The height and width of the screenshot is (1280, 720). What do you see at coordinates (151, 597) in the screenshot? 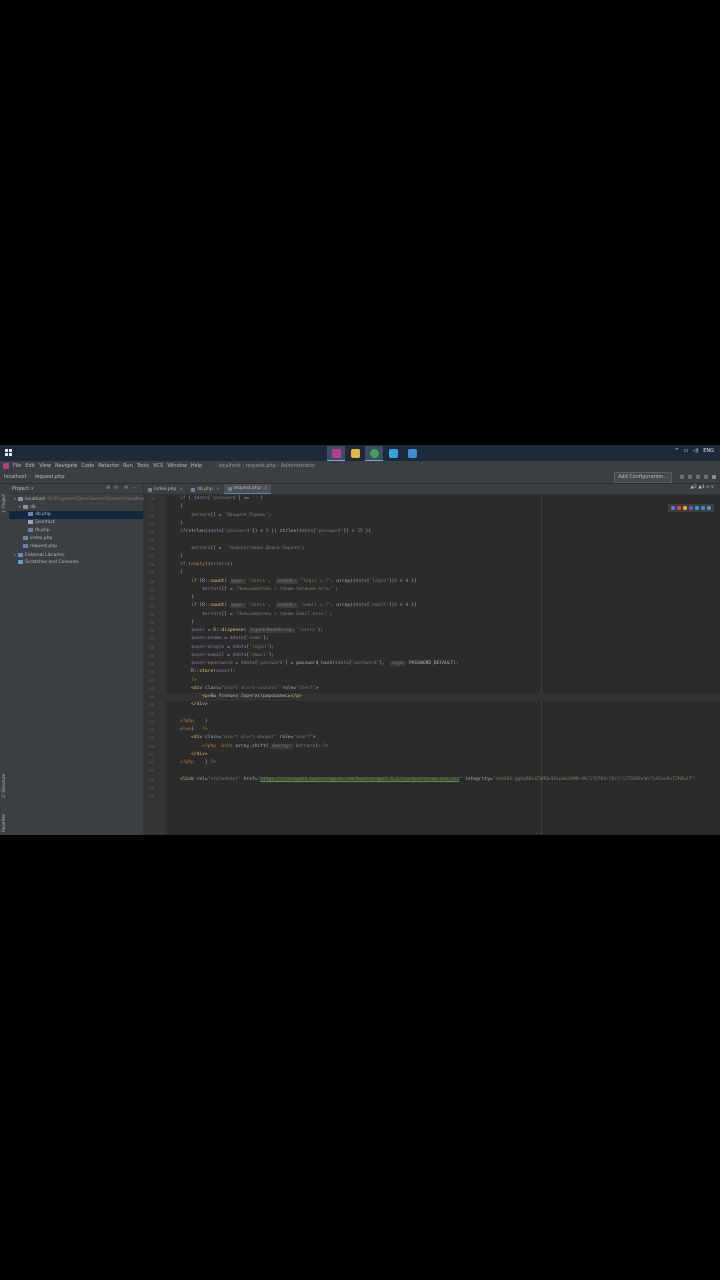
I see `line-number: 32` at bounding box center [151, 597].